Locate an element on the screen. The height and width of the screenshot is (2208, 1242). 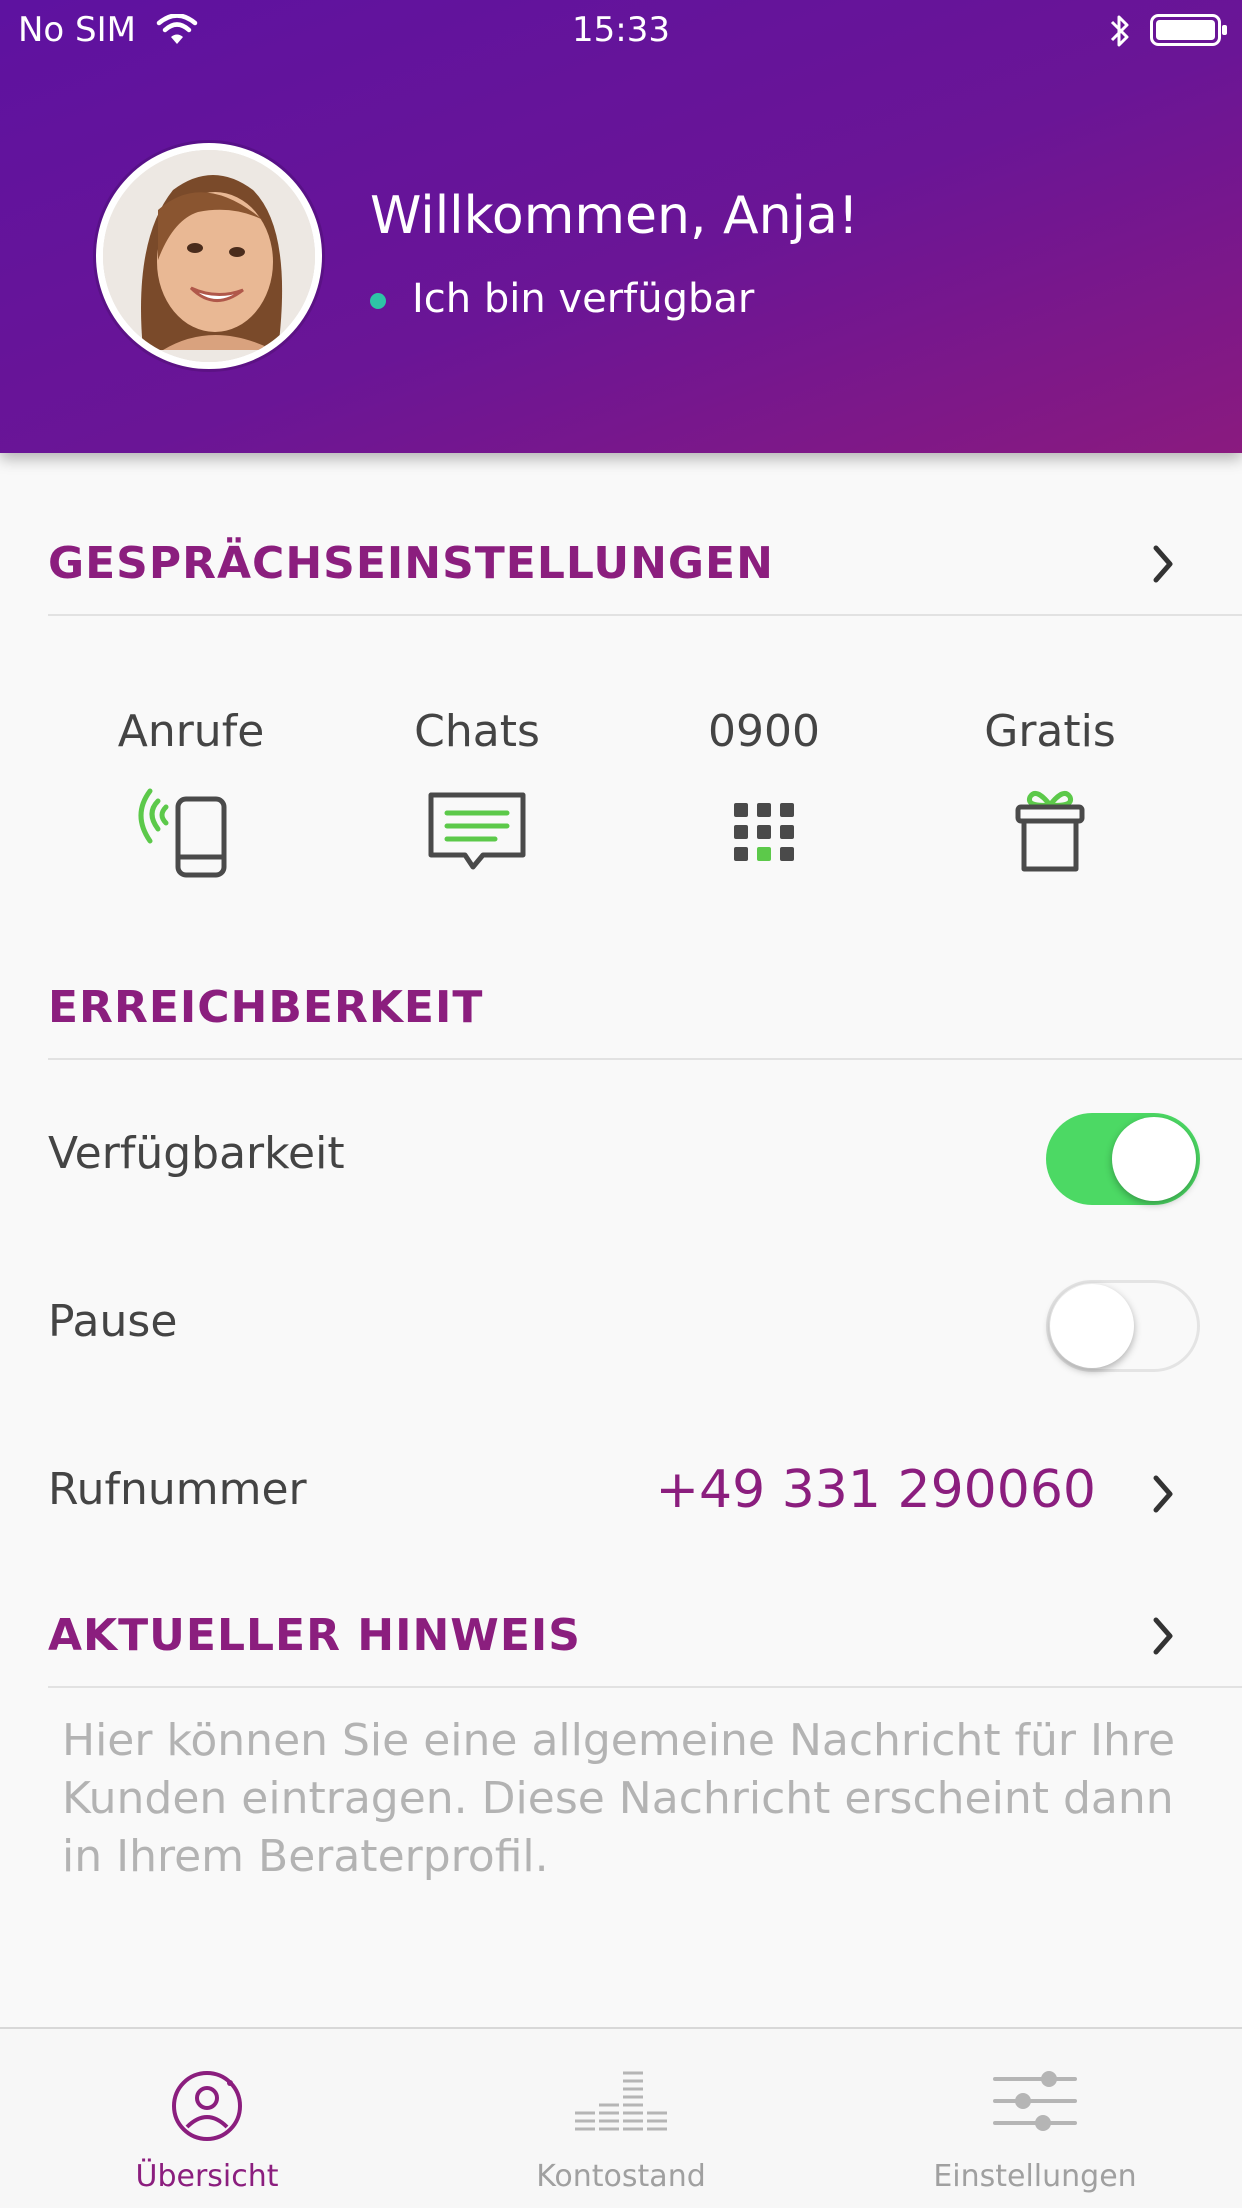
option-gratis: Gratis is located at coordinates (1050, 792).